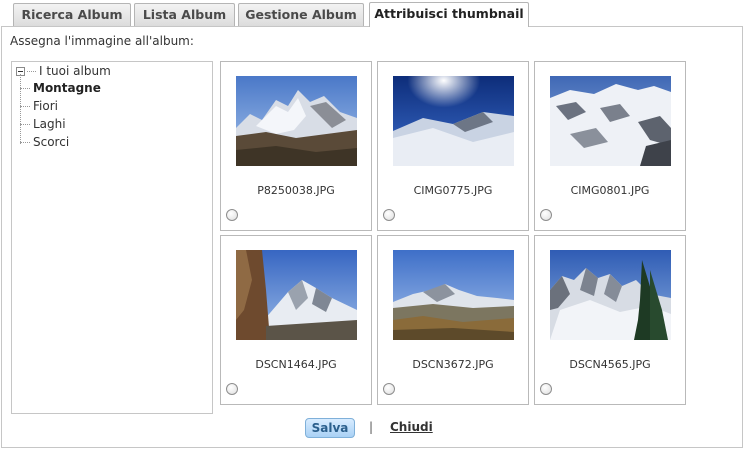 The width and height of the screenshot is (744, 451). What do you see at coordinates (610, 190) in the screenshot?
I see `thumbnail-filename: CIMG0801.JPG` at bounding box center [610, 190].